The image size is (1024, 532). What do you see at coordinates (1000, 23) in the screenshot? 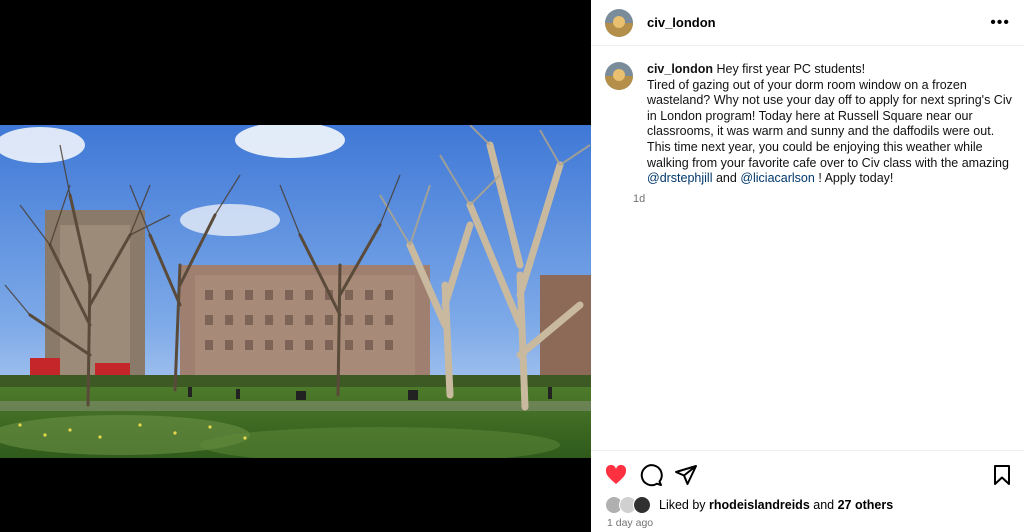
I see `more-options-icon: •••` at bounding box center [1000, 23].